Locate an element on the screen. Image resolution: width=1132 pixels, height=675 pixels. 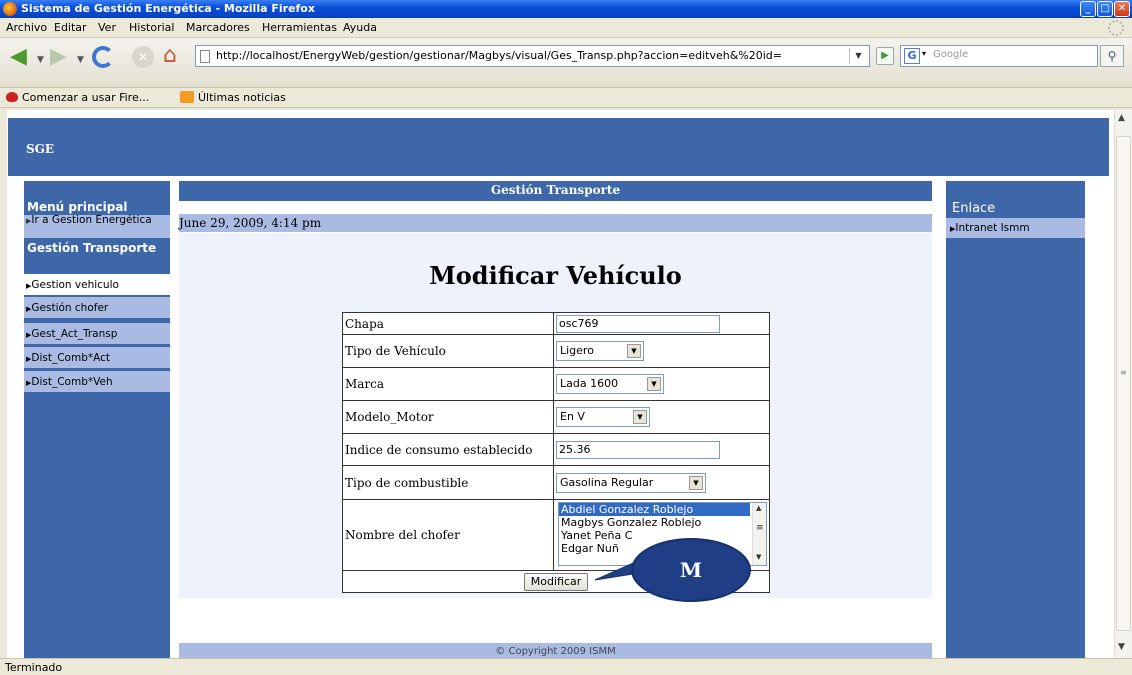
close-button: ✕ is located at coordinates (1122, 9).